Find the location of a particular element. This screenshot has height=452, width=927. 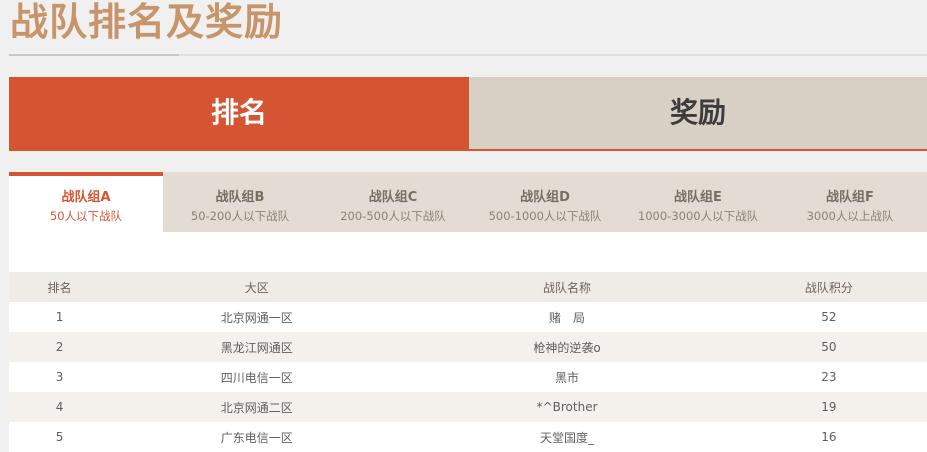

cell-score: 52 is located at coordinates (828, 317).